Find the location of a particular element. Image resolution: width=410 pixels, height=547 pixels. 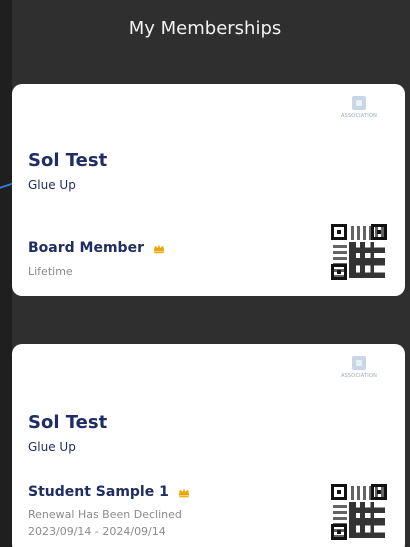

left-edge-strip is located at coordinates (6, 273).